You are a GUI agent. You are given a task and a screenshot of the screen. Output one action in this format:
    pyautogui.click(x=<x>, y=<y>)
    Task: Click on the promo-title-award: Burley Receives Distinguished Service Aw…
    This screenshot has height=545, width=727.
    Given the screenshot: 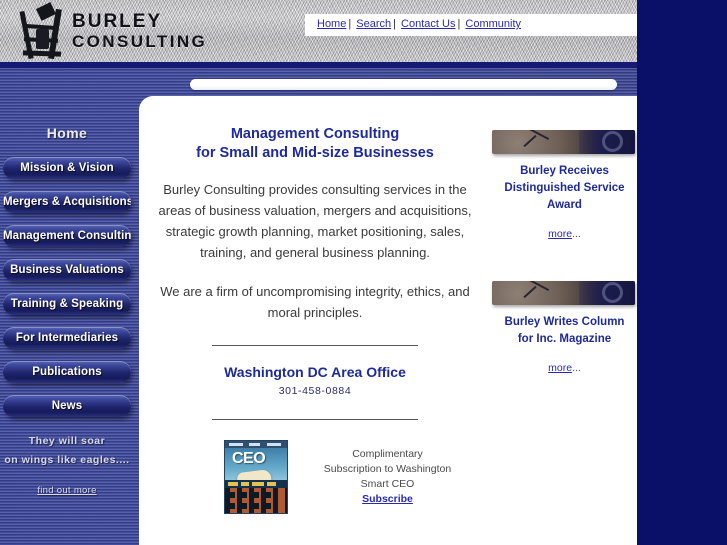 What is the action you would take?
    pyautogui.click(x=564, y=188)
    